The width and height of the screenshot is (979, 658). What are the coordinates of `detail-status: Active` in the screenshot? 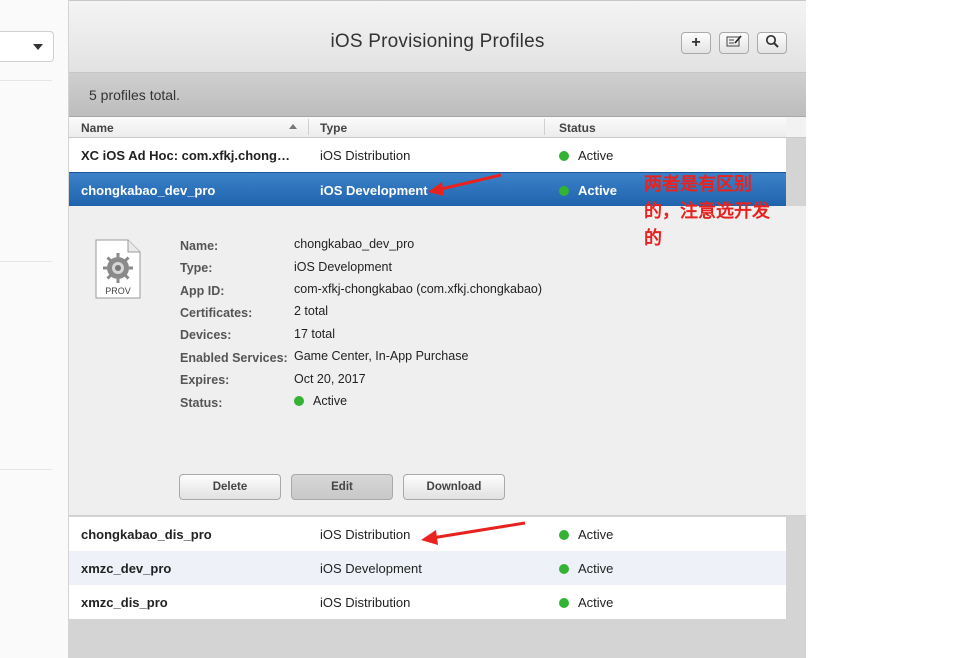 It's located at (320, 401).